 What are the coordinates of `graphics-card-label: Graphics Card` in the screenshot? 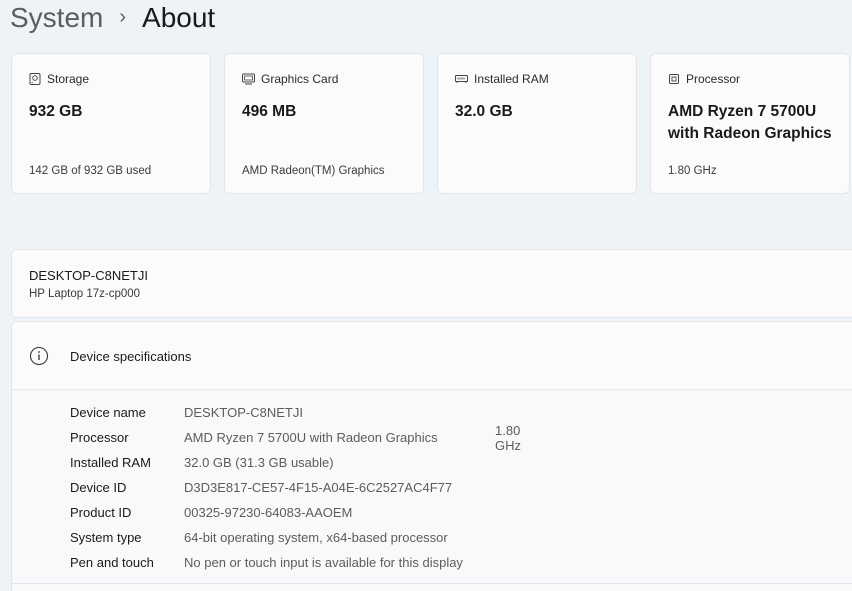 It's located at (300, 79).